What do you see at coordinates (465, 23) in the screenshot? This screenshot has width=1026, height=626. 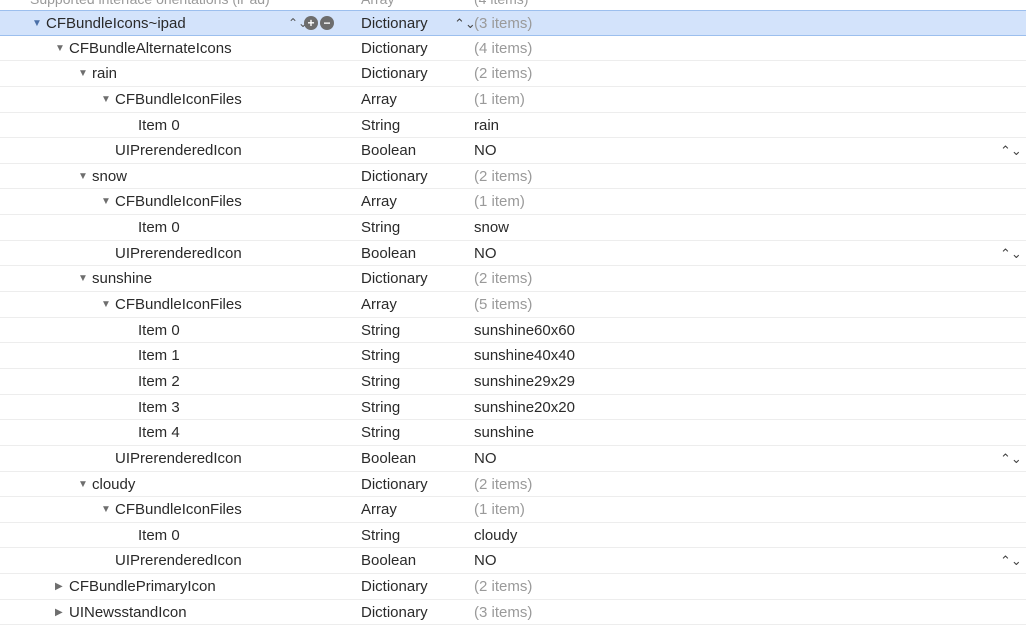 I see `type-stepper-icon: ⌃⌄` at bounding box center [465, 23].